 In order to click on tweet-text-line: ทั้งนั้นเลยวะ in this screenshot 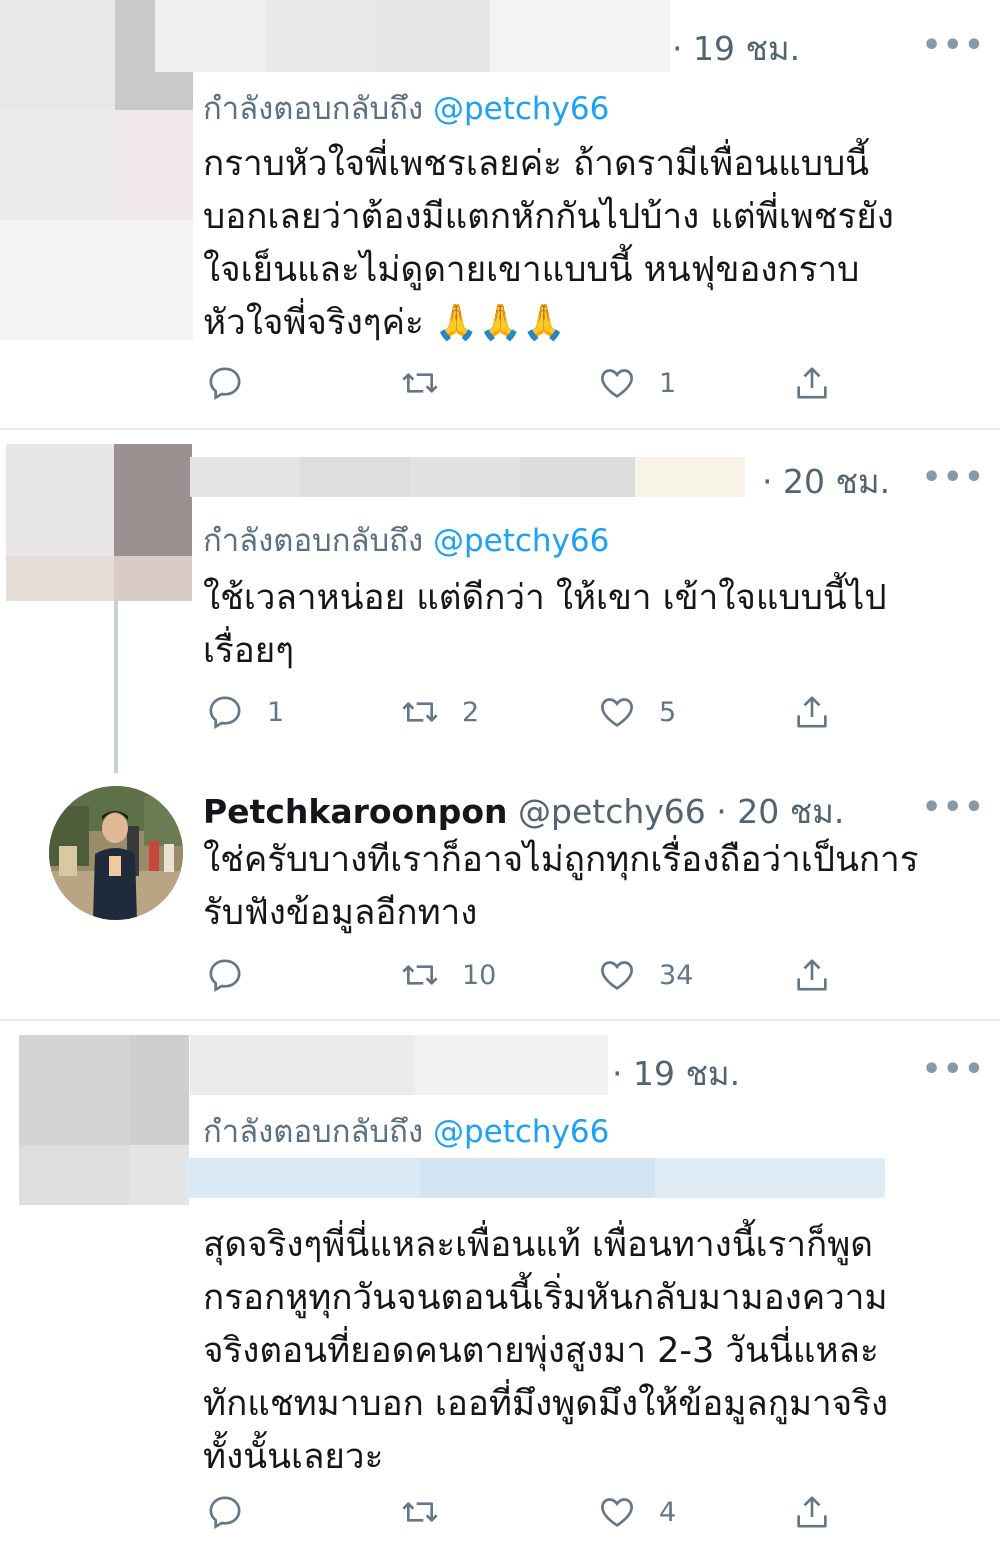, I will do `click(293, 1457)`.